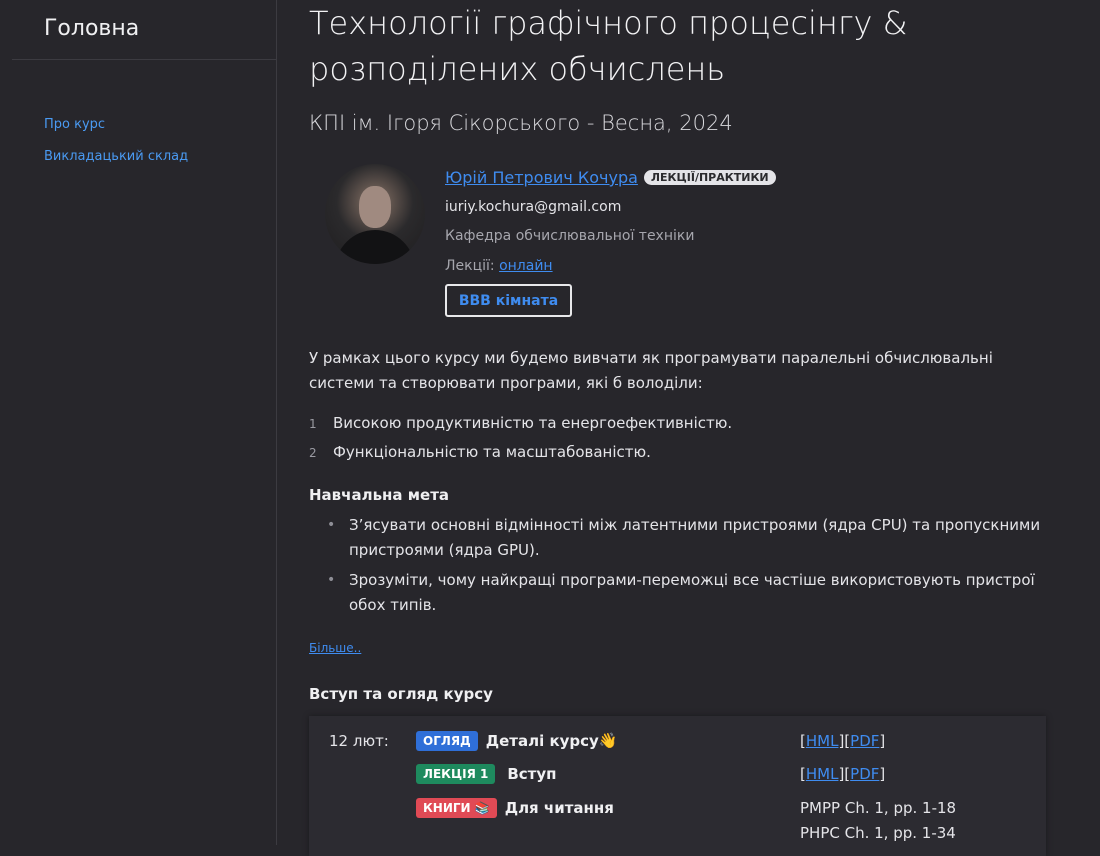 The width and height of the screenshot is (1100, 856). I want to click on more-link: Більше.., so click(335, 648).